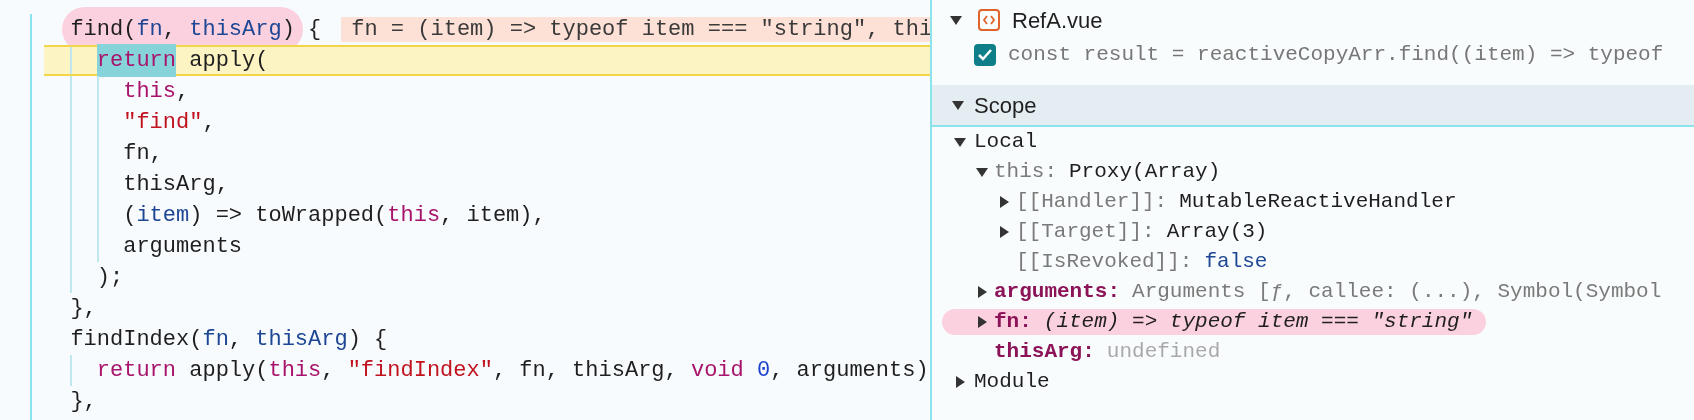  Describe the element at coordinates (367, 340) in the screenshot. I see `code-token: ) {` at that location.